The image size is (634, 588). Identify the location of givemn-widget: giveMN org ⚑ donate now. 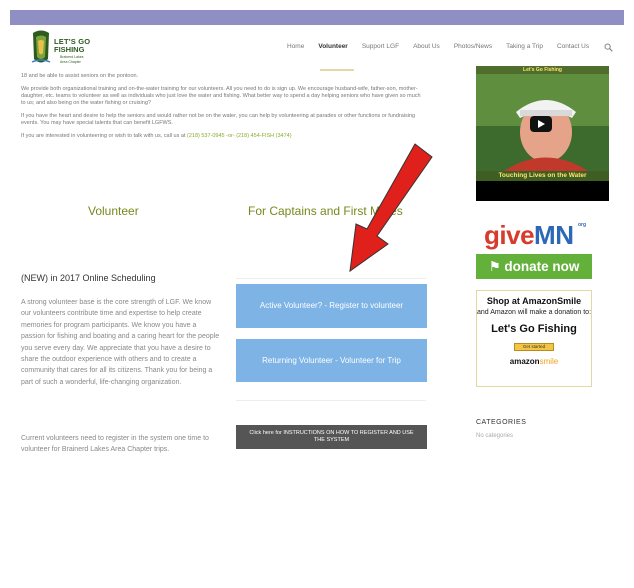
(534, 247).